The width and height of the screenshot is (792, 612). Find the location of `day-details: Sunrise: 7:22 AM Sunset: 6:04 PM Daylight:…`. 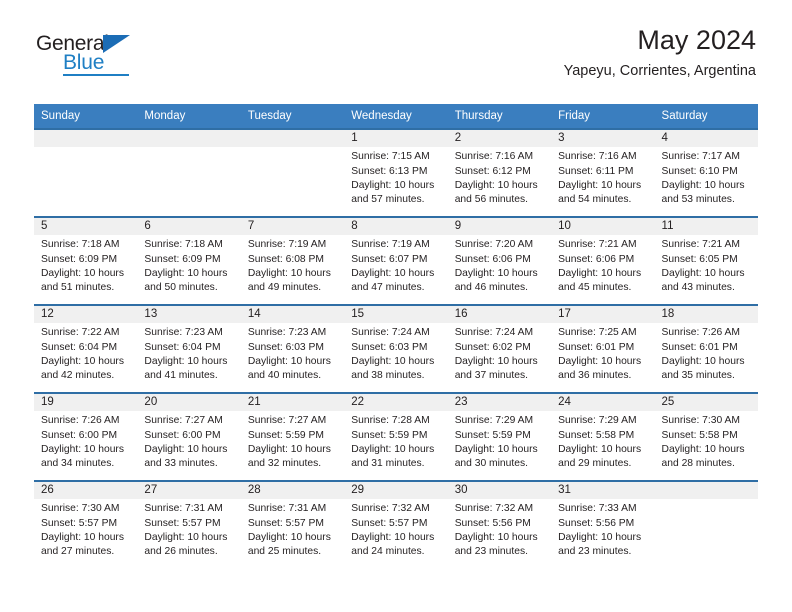

day-details: Sunrise: 7:22 AM Sunset: 6:04 PM Daylight:… is located at coordinates (85, 353).